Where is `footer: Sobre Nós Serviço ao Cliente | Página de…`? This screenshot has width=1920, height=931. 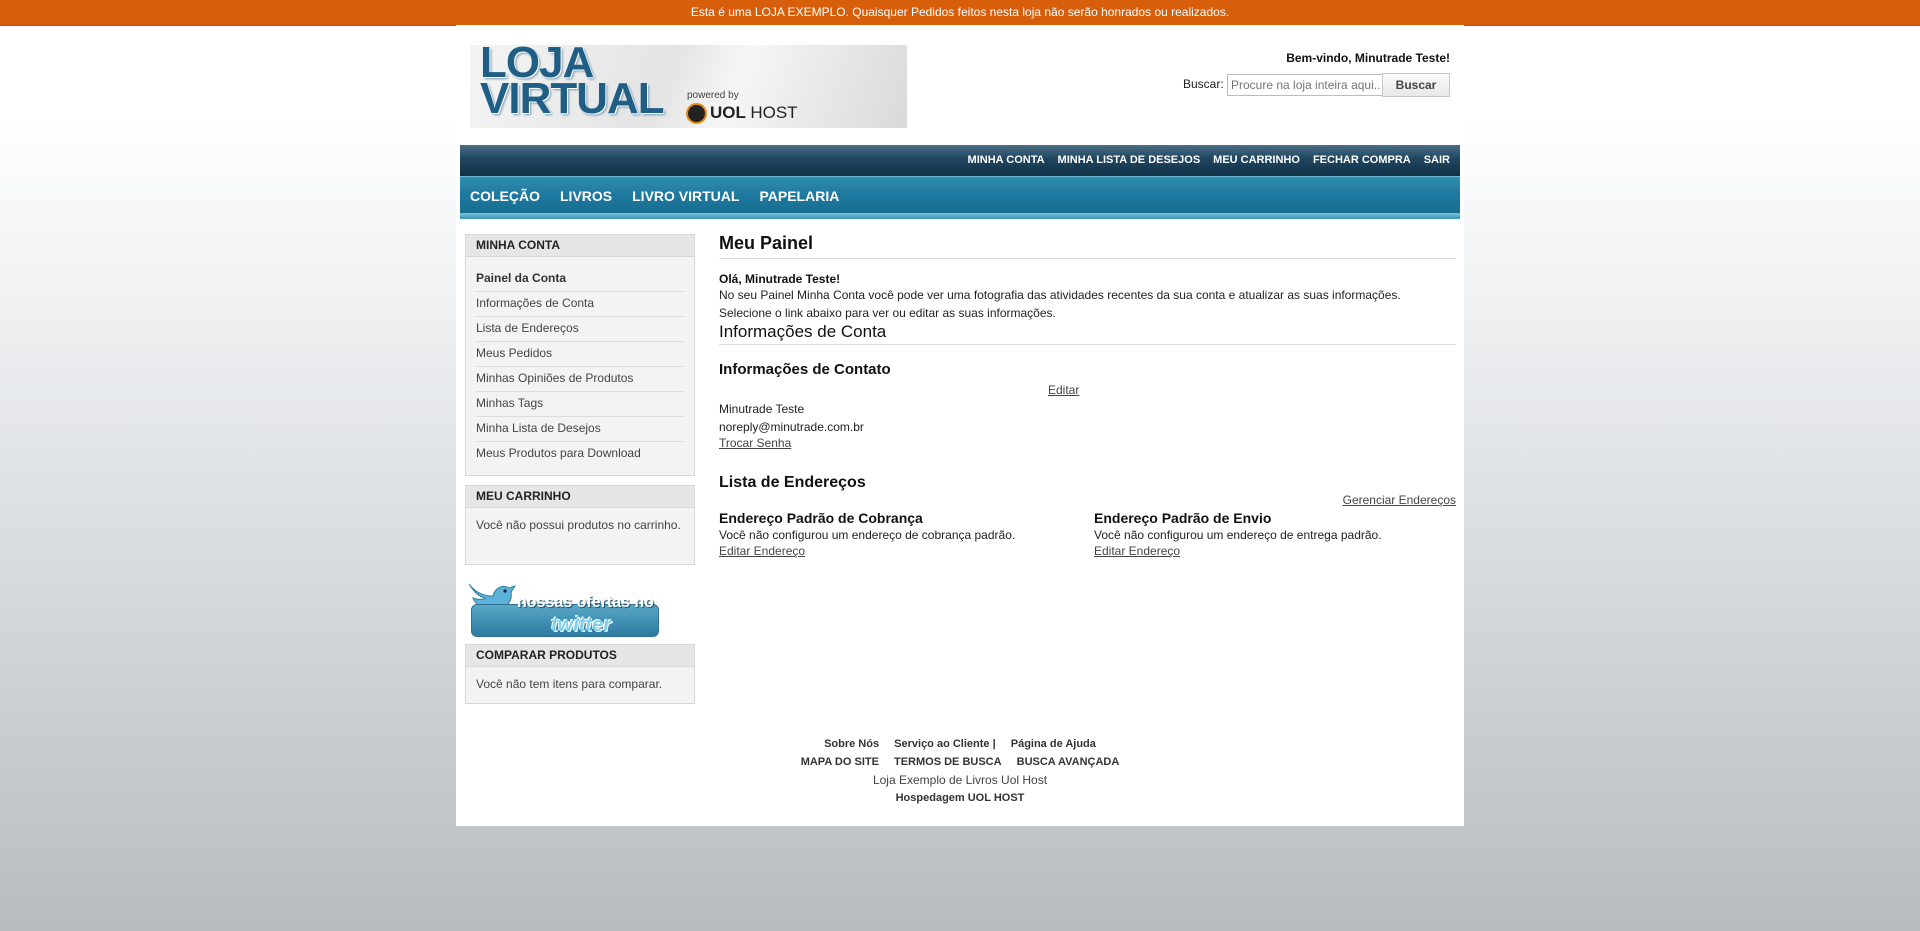
footer: Sobre Nós Serviço ao Cliente | Página de… is located at coordinates (960, 771).